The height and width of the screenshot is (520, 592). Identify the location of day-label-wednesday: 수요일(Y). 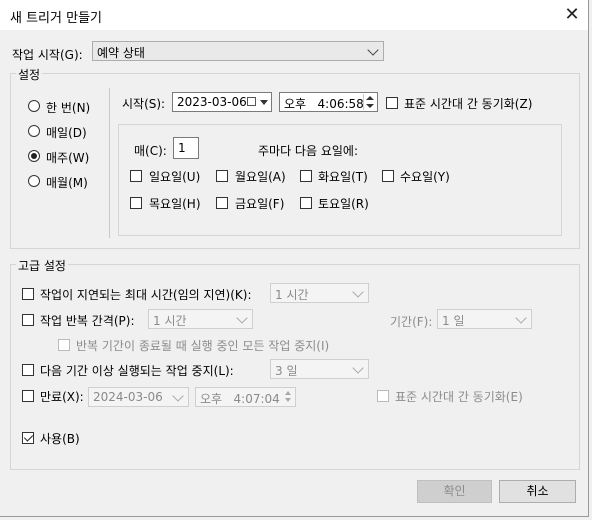
(425, 177).